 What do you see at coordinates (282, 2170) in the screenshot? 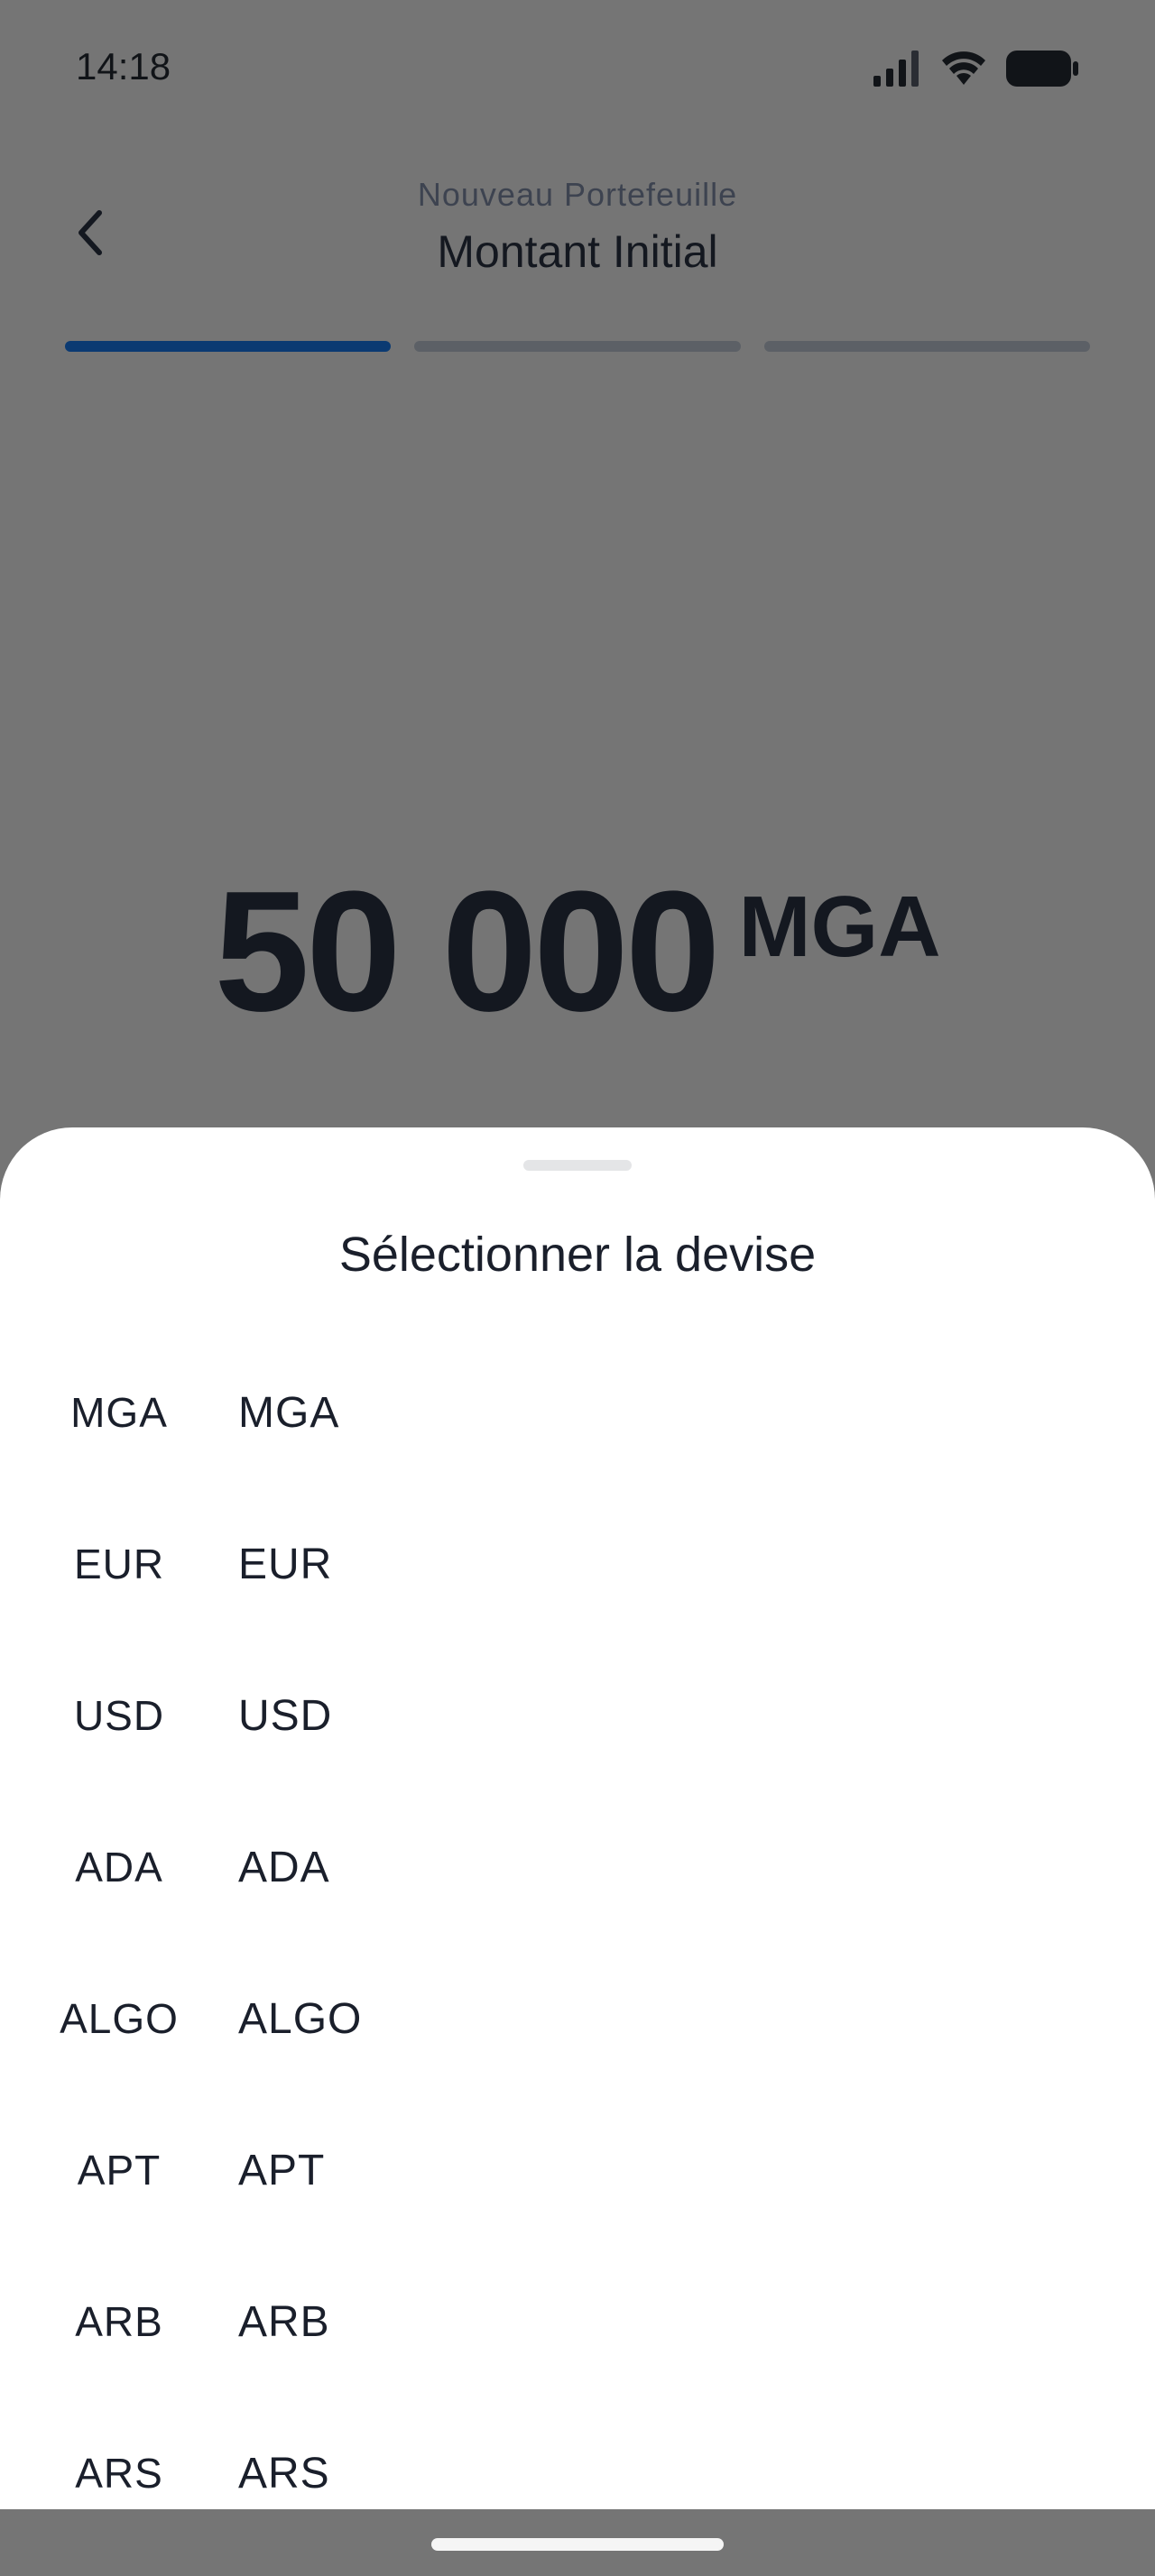
I see `currency-name: APT` at bounding box center [282, 2170].